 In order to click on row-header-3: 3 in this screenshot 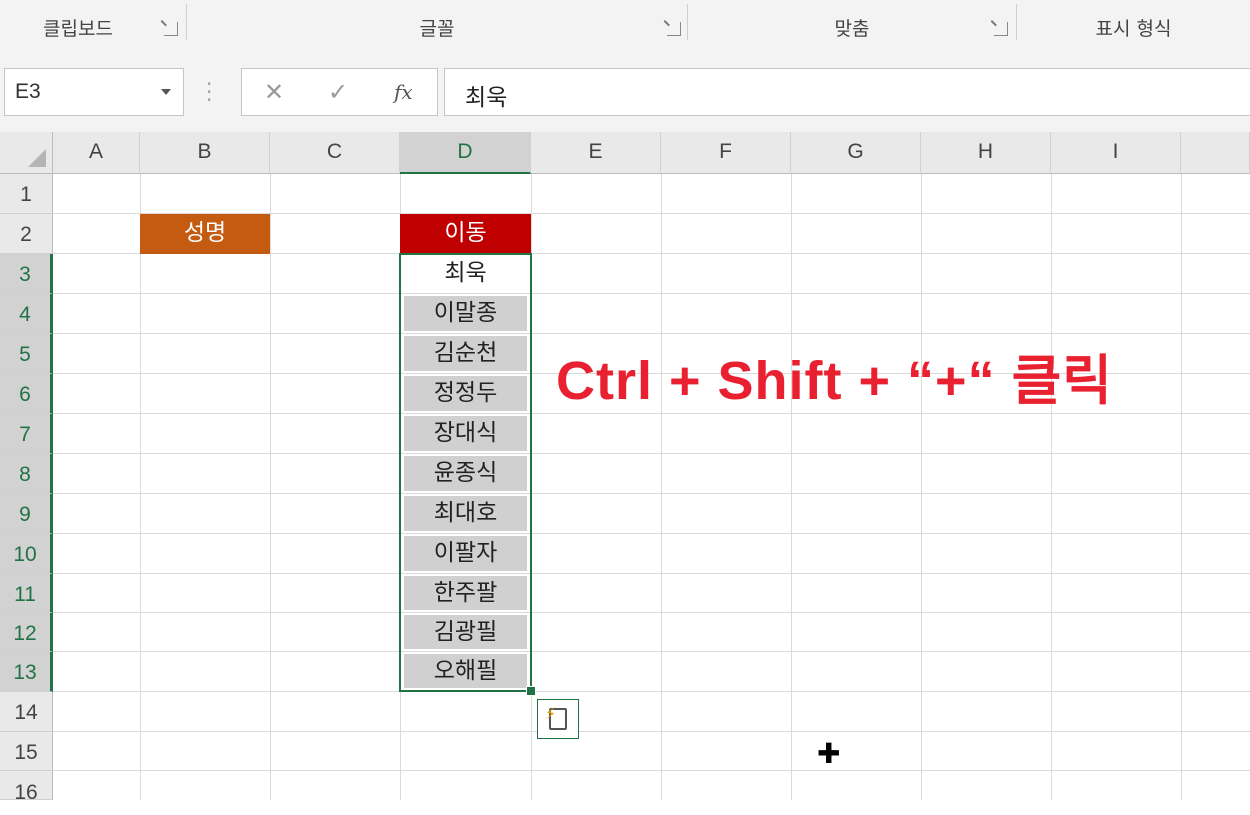, I will do `click(26, 274)`.